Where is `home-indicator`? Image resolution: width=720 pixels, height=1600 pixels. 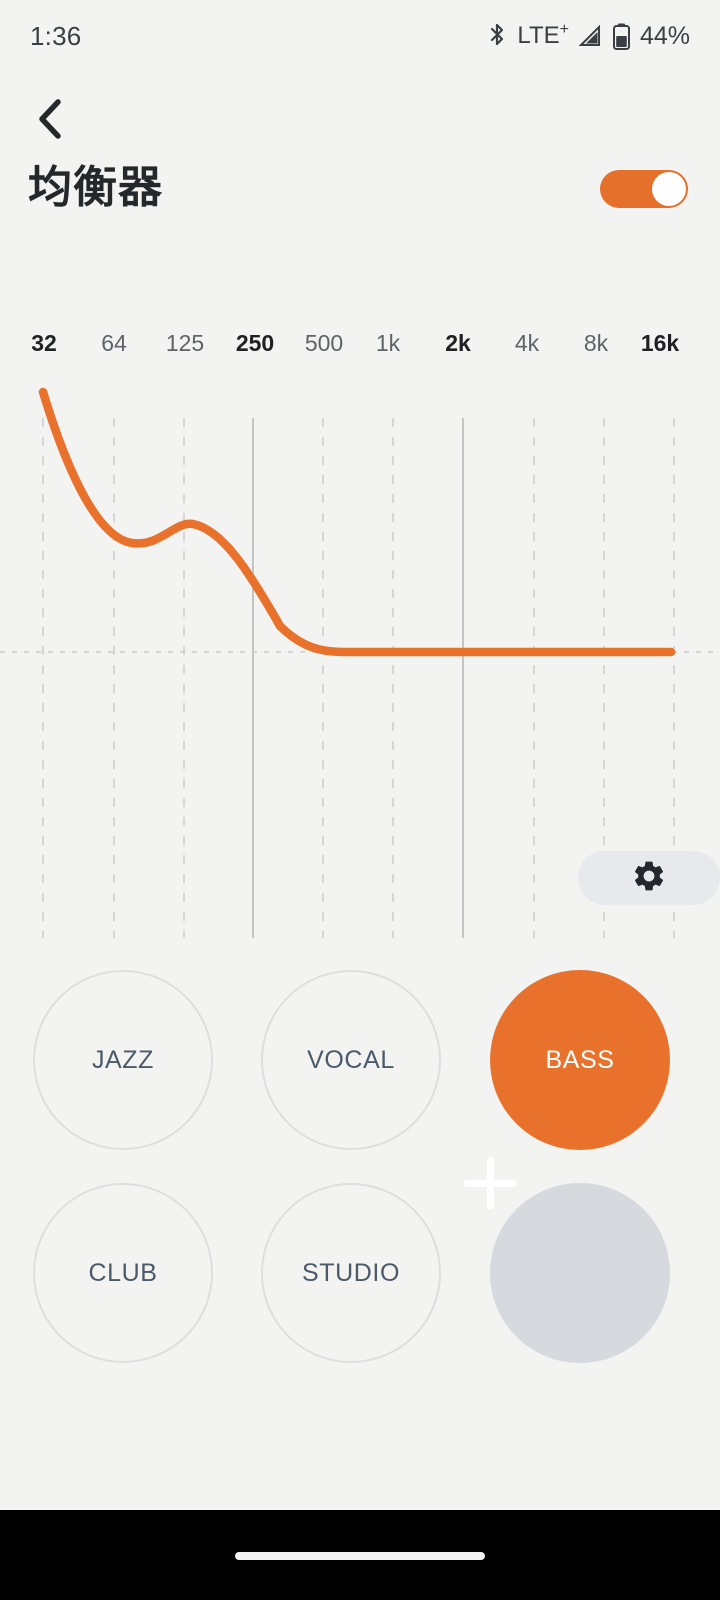 home-indicator is located at coordinates (360, 1556).